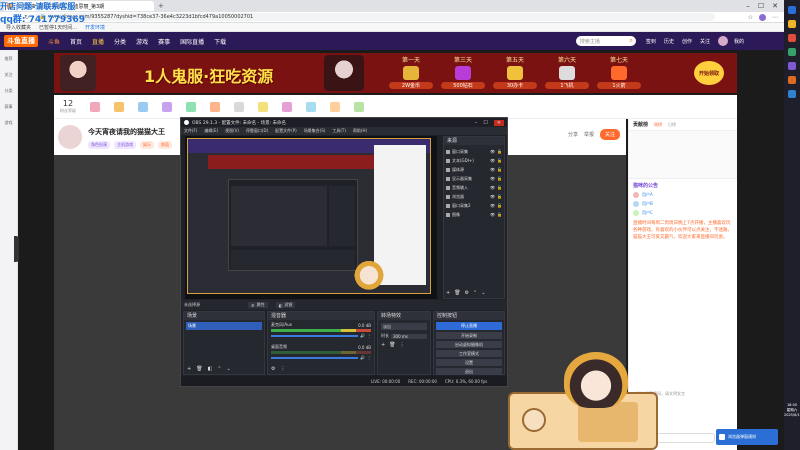  What do you see at coordinates (469, 353) in the screenshot?
I see `studio-mode-button: 工作室模式` at bounding box center [469, 353].